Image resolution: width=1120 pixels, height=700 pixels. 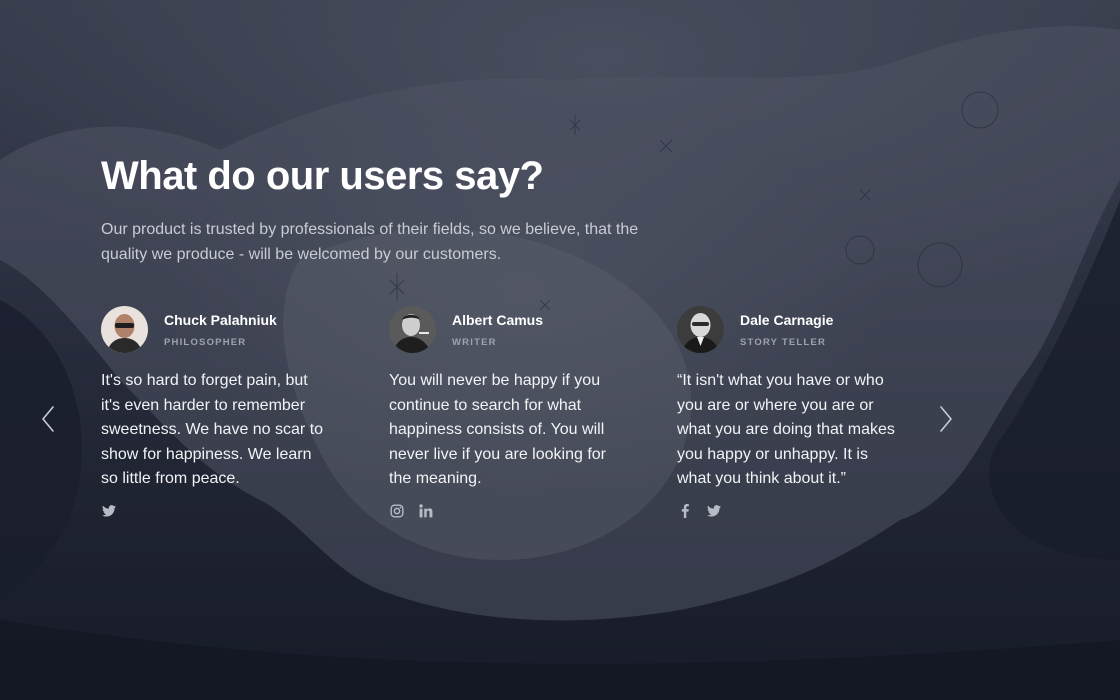 I want to click on testimonial-author: Albert Camus WRITER, so click(x=504, y=331).